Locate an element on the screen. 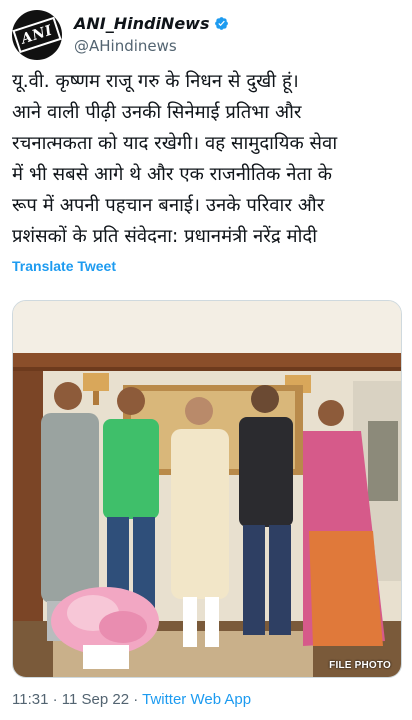 This screenshot has width=412, height=720. tweet-date: 11 Sep 22 is located at coordinates (95, 699).